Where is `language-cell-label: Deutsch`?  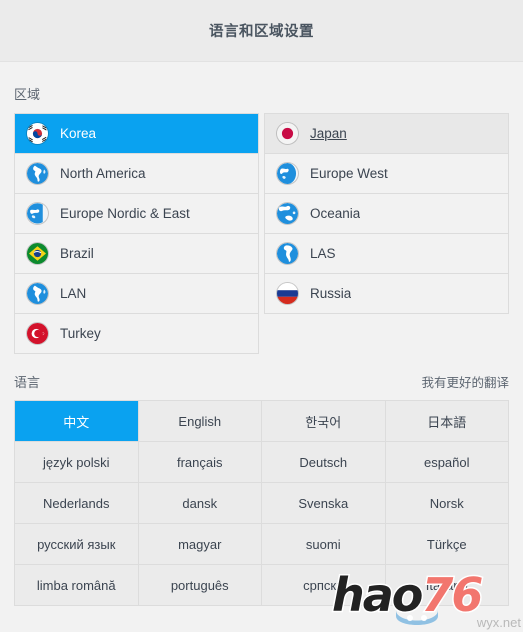
language-cell-label: Deutsch is located at coordinates (323, 462).